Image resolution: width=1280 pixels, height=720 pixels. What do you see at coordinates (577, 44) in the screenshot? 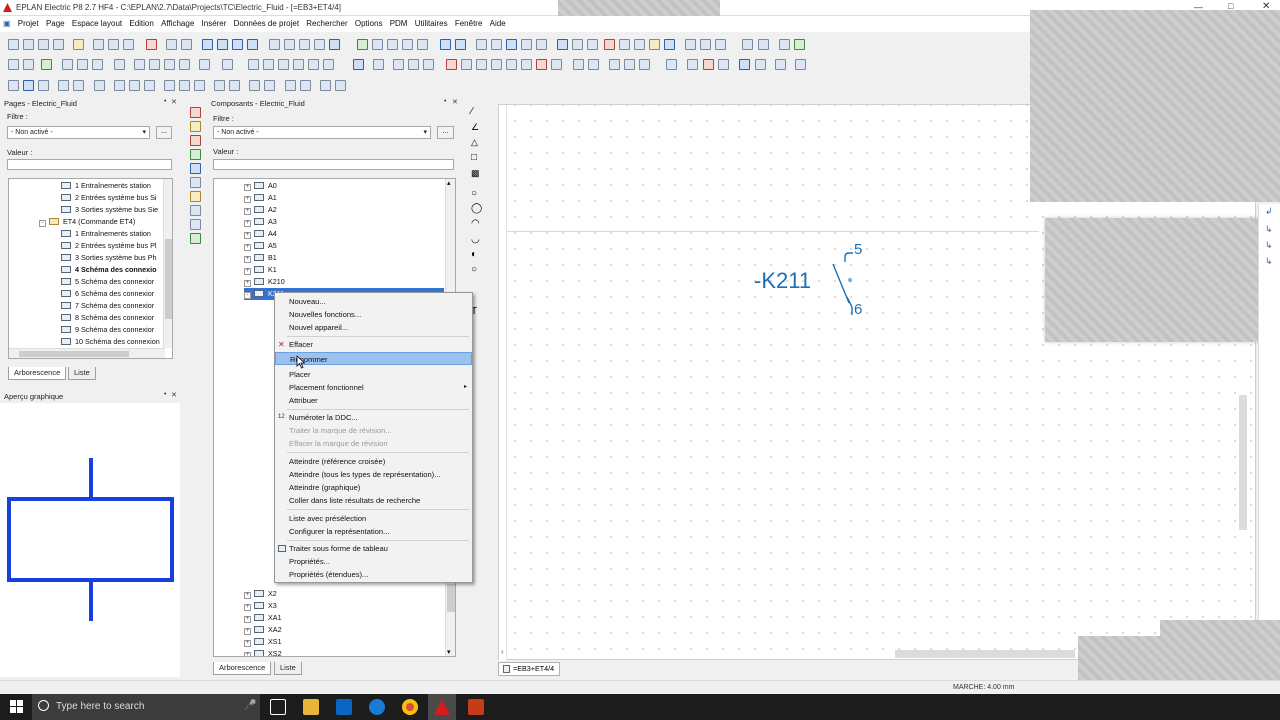
I see `snap-grid-icon` at bounding box center [577, 44].